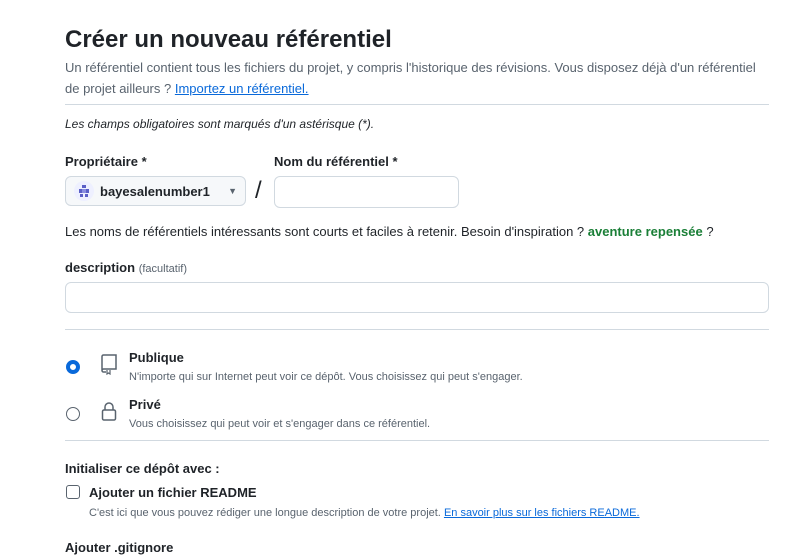 The image size is (794, 555). What do you see at coordinates (145, 404) in the screenshot?
I see `visibility-private-title: Privé` at bounding box center [145, 404].